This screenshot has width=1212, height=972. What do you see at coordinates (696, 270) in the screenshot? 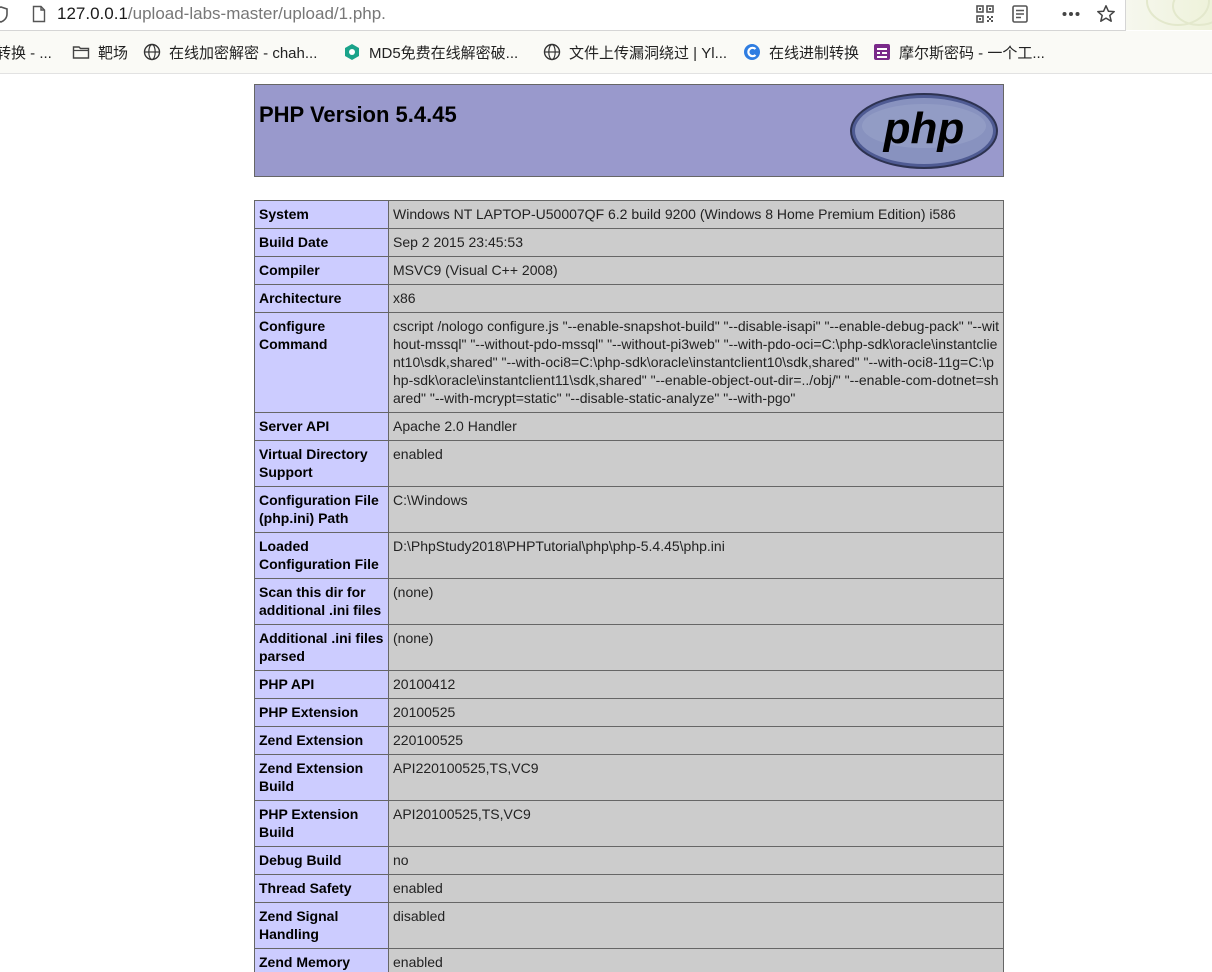
I see `row-value: MSVC9 (Visual C++ 2008)` at bounding box center [696, 270].